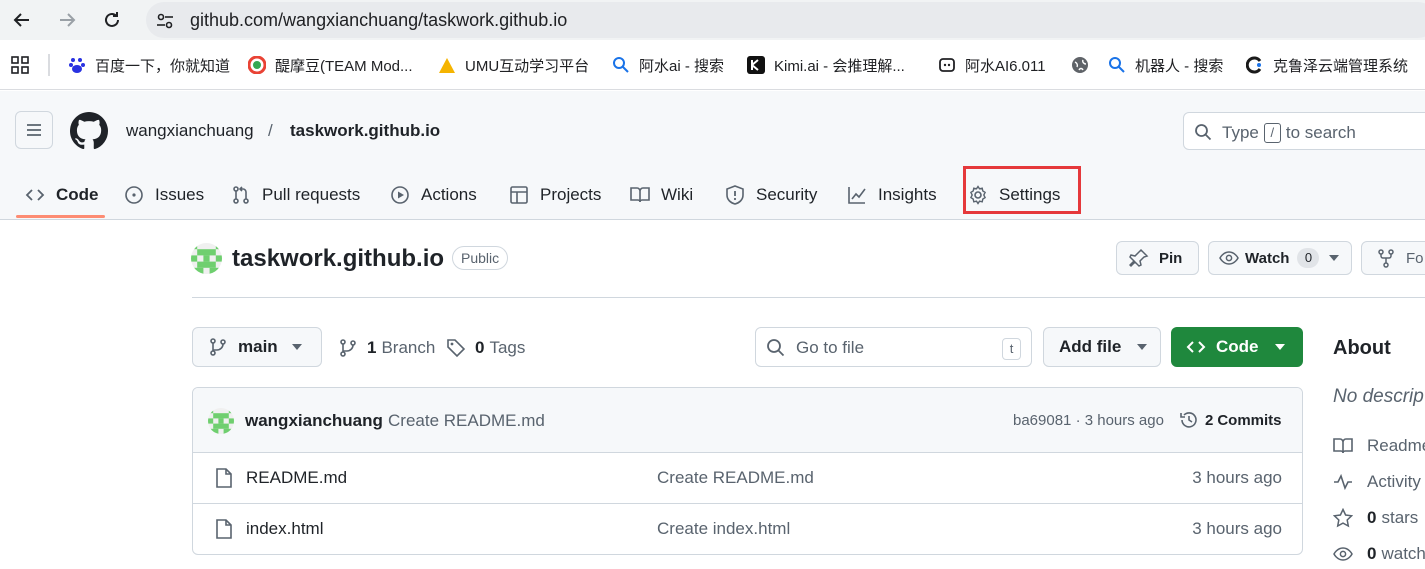 Image resolution: width=1425 pixels, height=569 pixels. I want to click on star-icon, so click(1343, 518).